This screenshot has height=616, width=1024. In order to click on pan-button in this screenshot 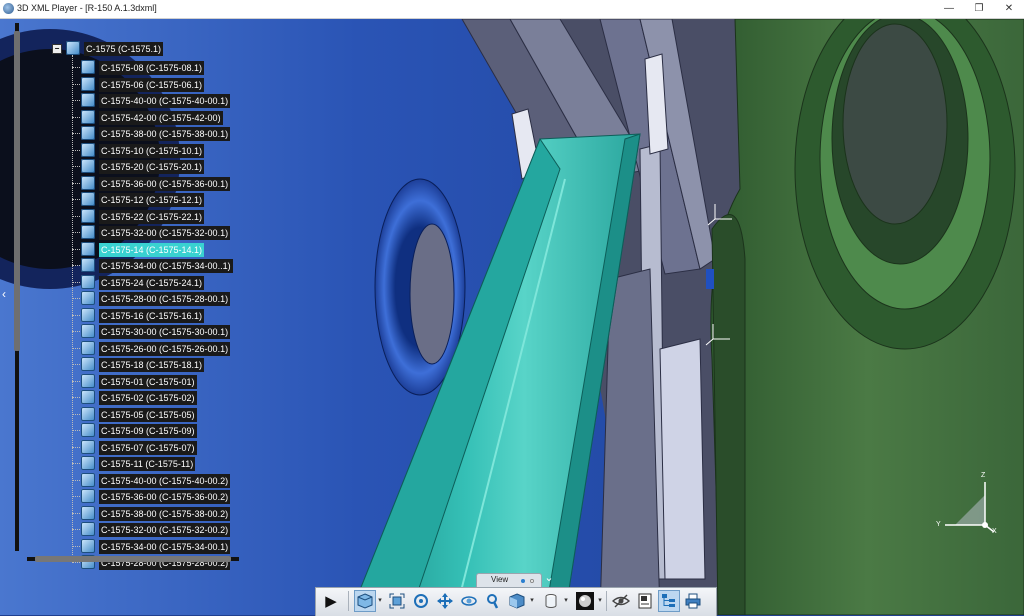, I will do `click(445, 601)`.